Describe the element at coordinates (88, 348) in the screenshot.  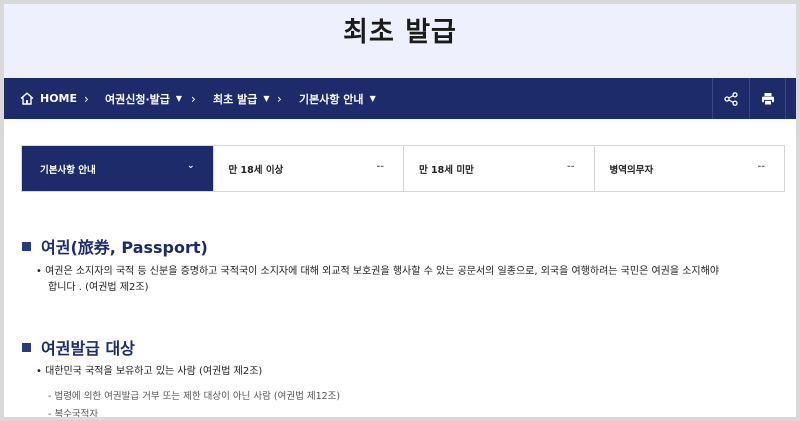
I see `section-title: 여권발급 대상` at that location.